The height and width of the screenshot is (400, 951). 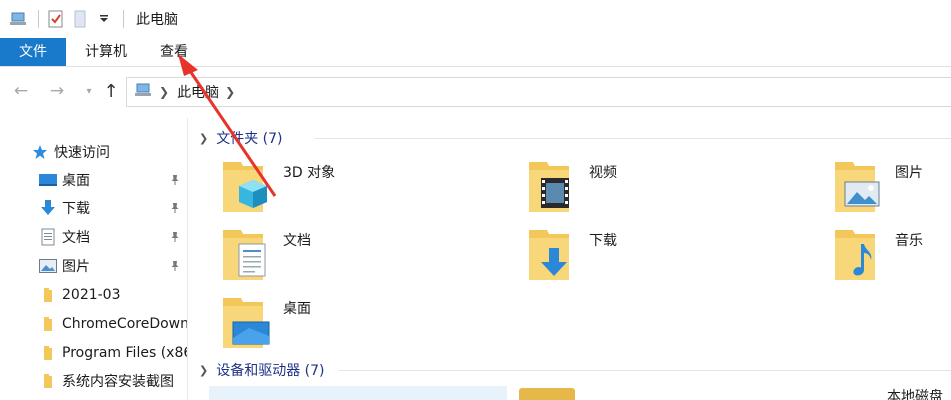 What do you see at coordinates (56, 19) in the screenshot?
I see `properties-icon` at bounding box center [56, 19].